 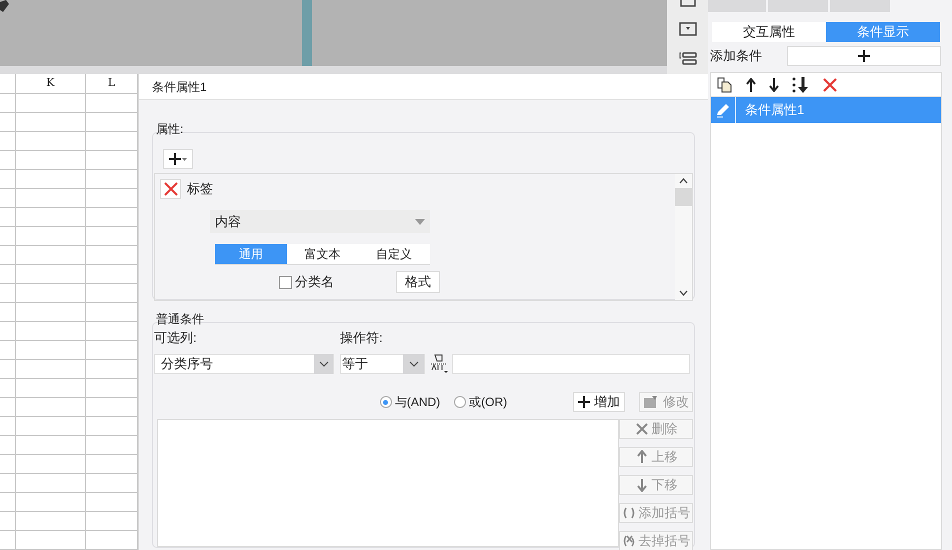 I want to click on scroll-up-icon, so click(x=683, y=181).